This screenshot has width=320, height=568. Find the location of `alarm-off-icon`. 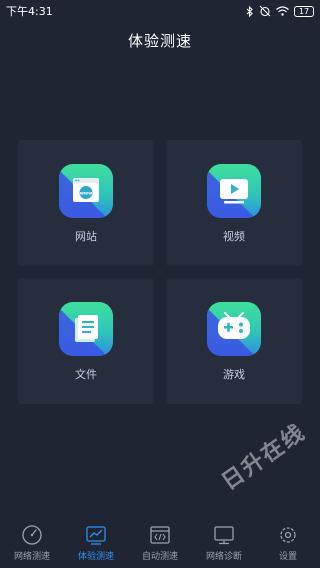

alarm-off-icon is located at coordinates (265, 11).